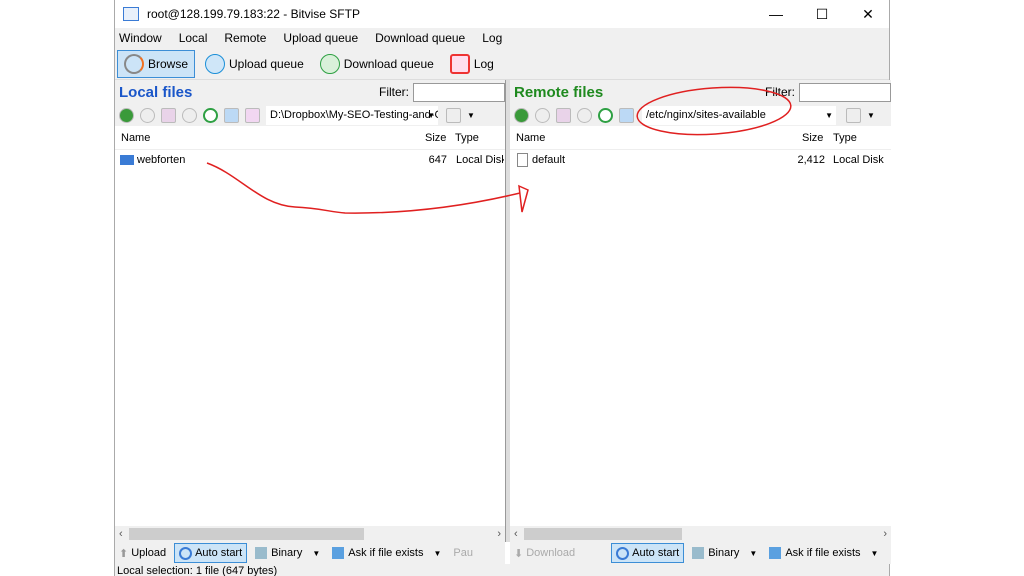  I want to click on menu-local: Local, so click(193, 38).